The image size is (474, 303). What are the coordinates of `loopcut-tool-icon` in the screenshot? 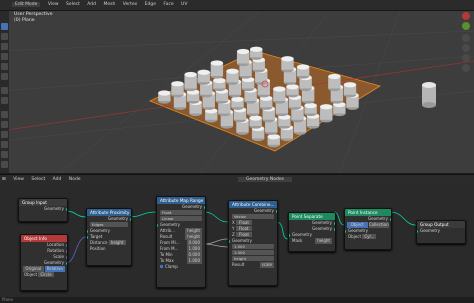 It's located at (4, 144).